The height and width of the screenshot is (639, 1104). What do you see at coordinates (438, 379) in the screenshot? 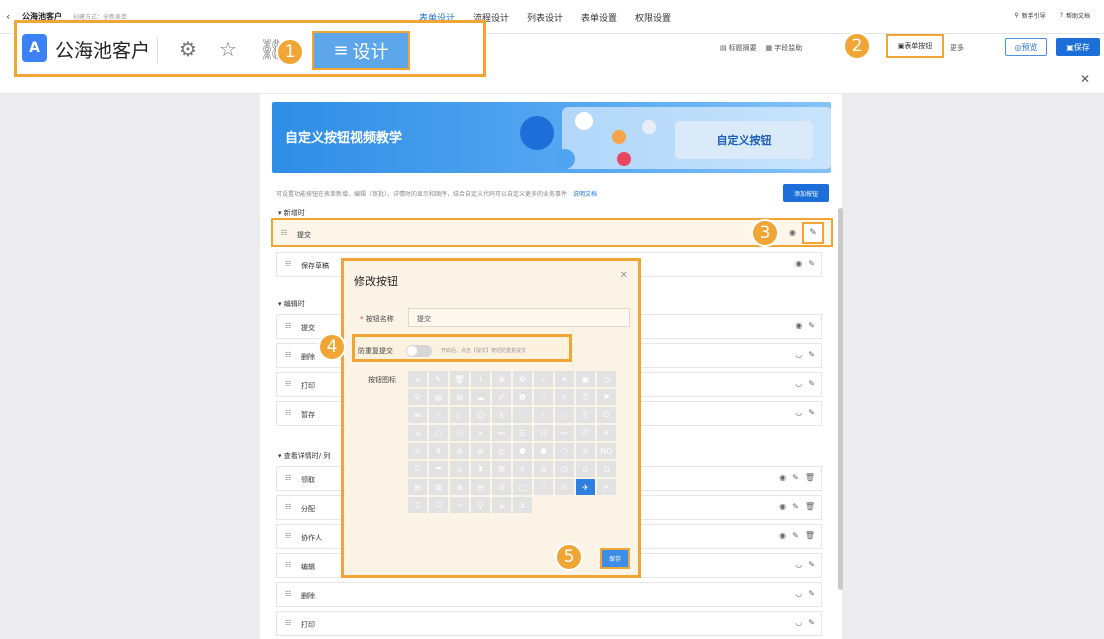
I see `icon-option: ✎` at bounding box center [438, 379].